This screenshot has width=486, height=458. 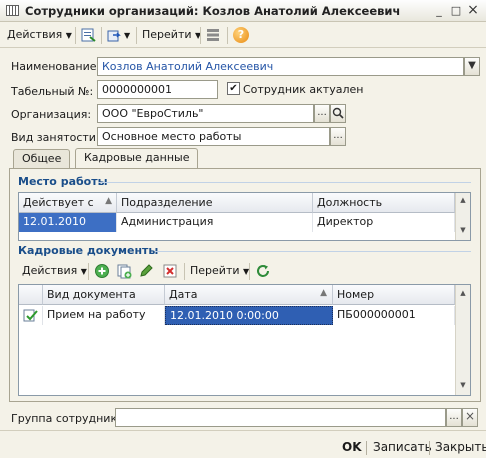 I want to click on column-header-date: Действует с ▲, so click(x=68, y=203).